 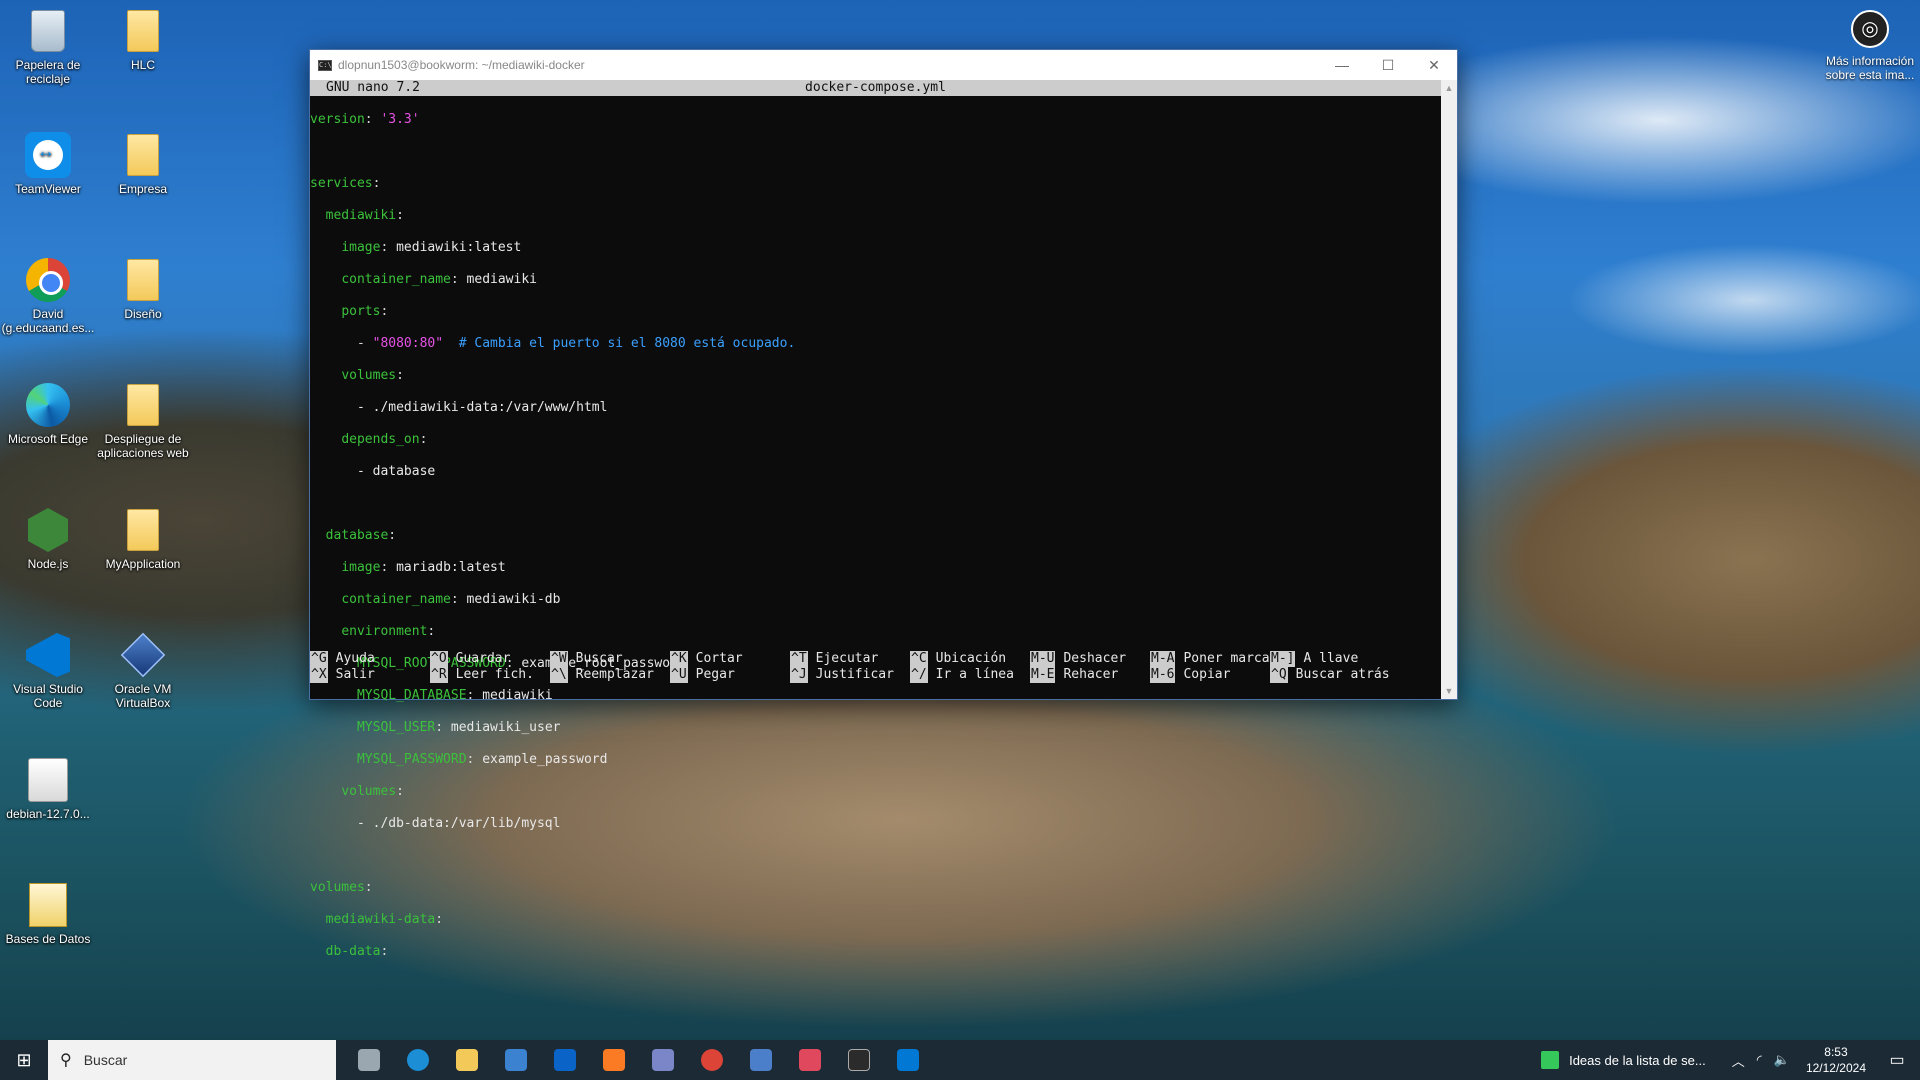 What do you see at coordinates (599, 658) in the screenshot?
I see `shortcut-label: Buscar` at bounding box center [599, 658].